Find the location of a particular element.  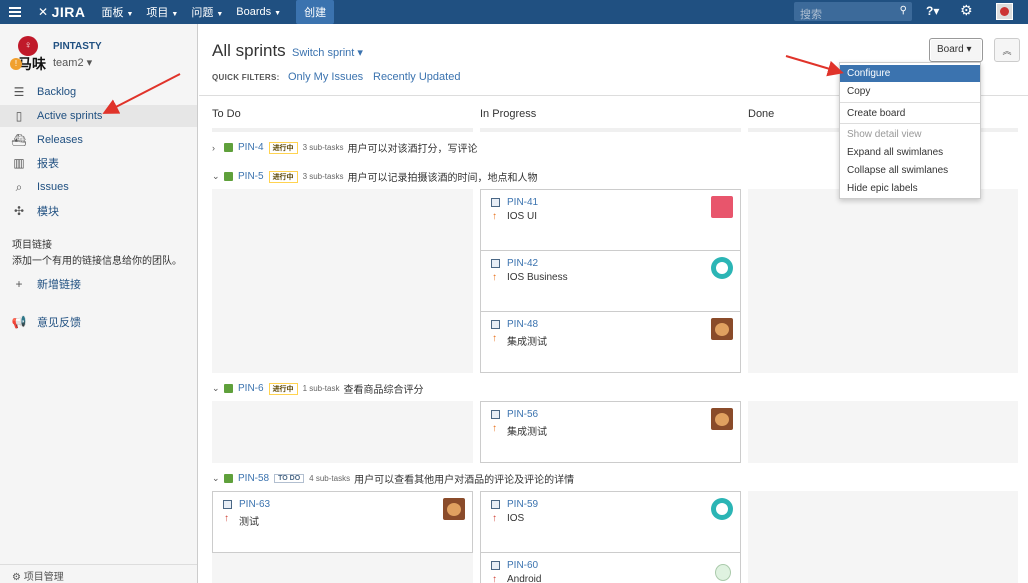

feedback-button: 📢 意见反馈 is located at coordinates (98, 322).